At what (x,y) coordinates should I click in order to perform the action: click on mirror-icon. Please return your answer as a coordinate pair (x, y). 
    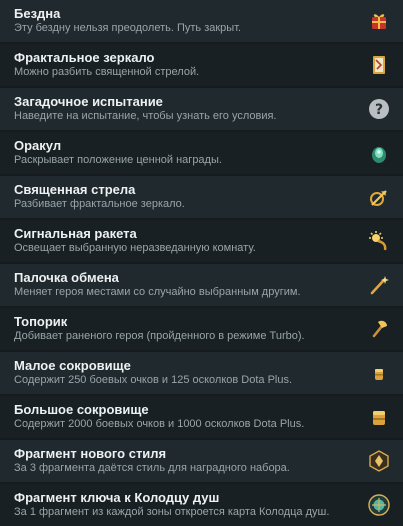
    Looking at the image, I should click on (379, 65).